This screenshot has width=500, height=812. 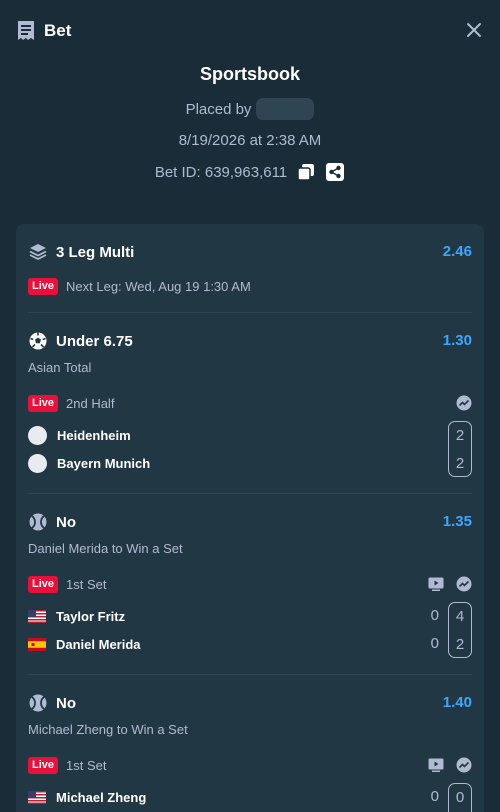 I want to click on layers-icon, so click(x=38, y=252).